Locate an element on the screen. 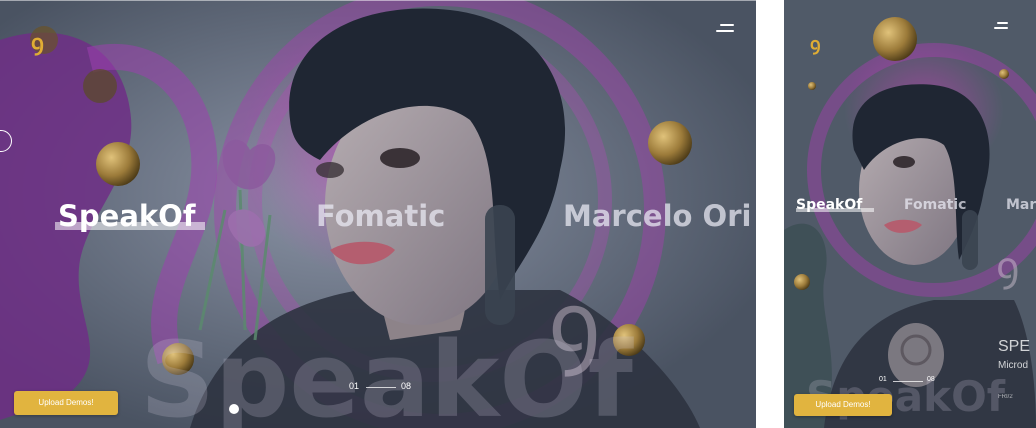 The height and width of the screenshot is (428, 1036). top-divider is located at coordinates (378, 0).